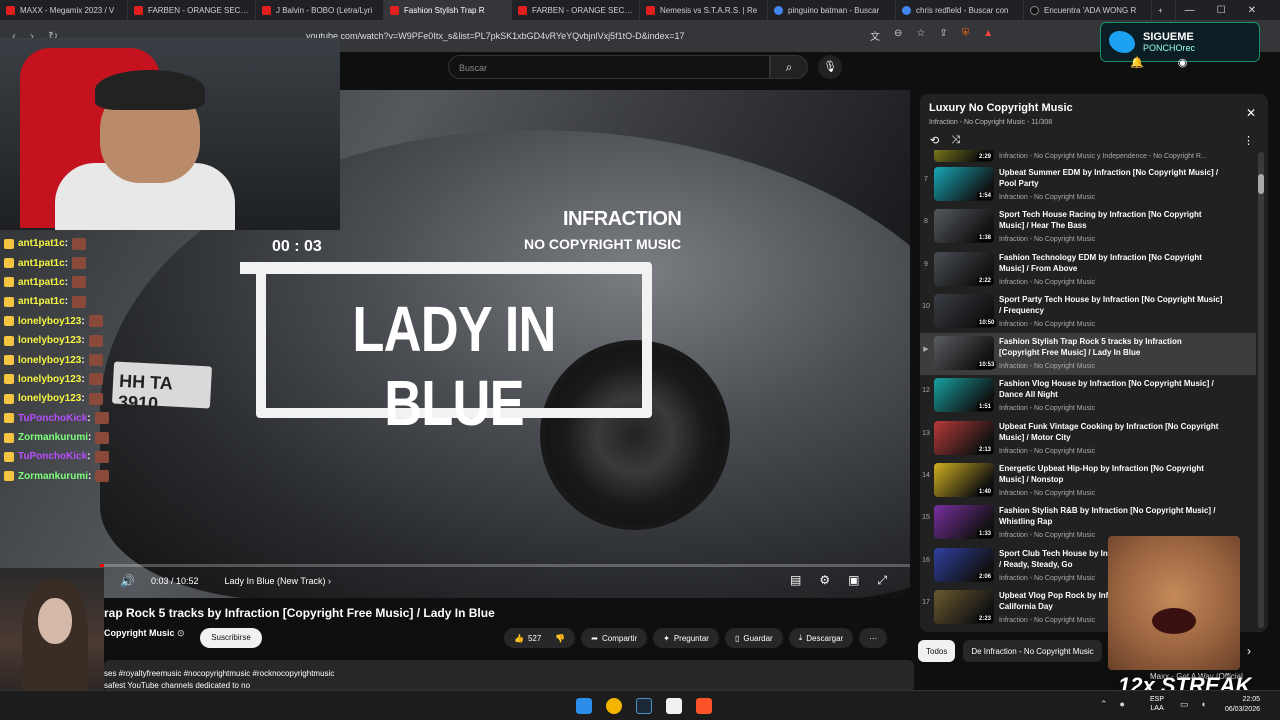 This screenshot has width=1280, height=720. Describe the element at coordinates (1249, 651) in the screenshot. I see `chips-next-icon: ›` at that location.